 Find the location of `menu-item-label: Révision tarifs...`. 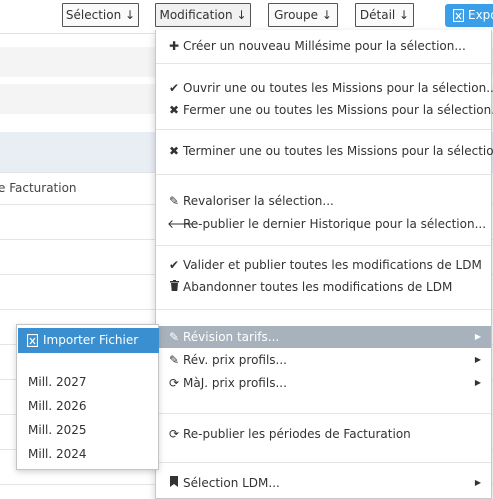

menu-item-label: Révision tarifs... is located at coordinates (231, 337).